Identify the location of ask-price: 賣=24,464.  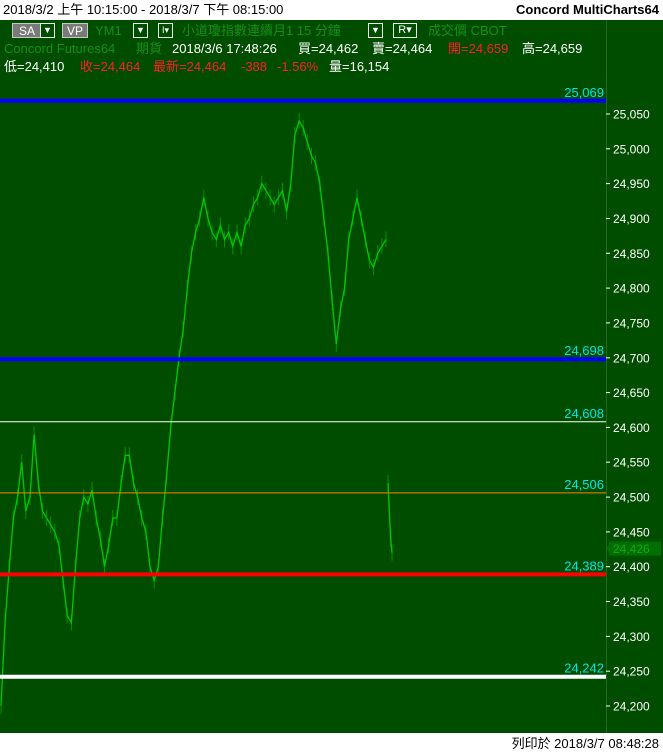
(402, 48).